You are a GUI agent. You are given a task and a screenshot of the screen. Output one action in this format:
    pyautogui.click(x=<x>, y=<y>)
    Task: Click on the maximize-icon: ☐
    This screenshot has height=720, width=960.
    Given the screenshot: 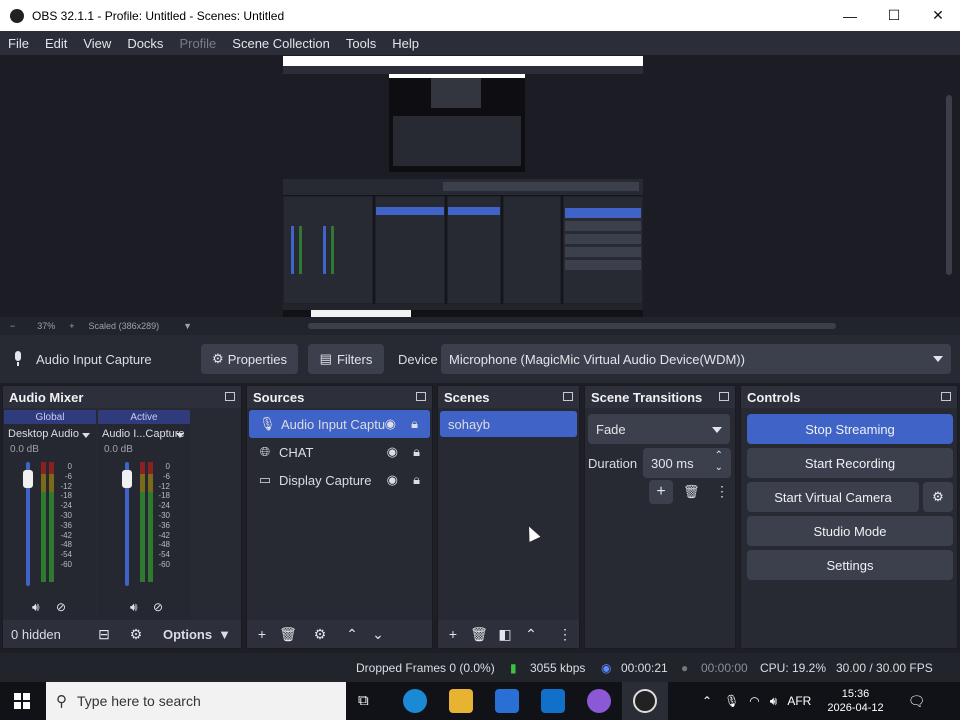 What is the action you would take?
    pyautogui.click(x=894, y=15)
    